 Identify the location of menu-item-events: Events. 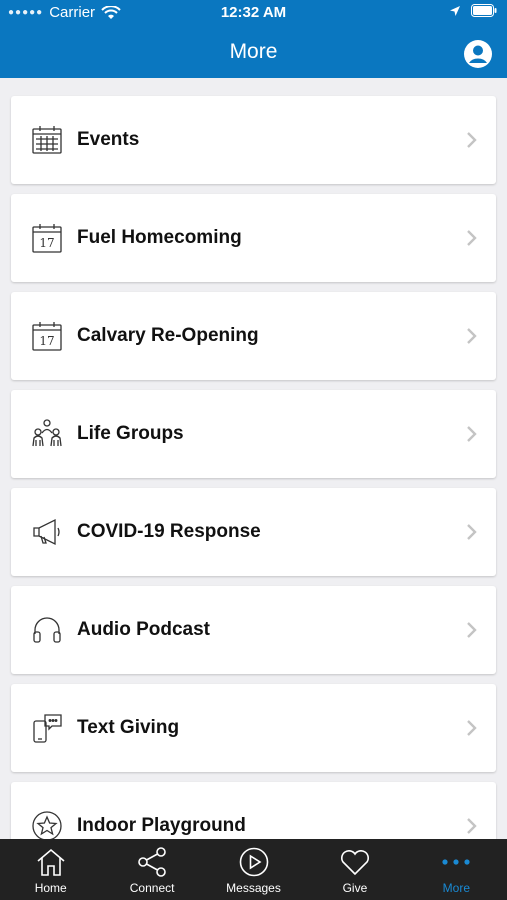
(253, 140).